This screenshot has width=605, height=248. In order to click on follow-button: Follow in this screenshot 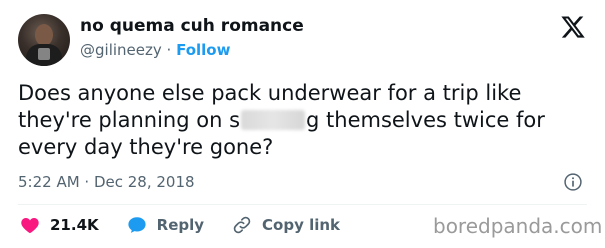, I will do `click(203, 50)`.